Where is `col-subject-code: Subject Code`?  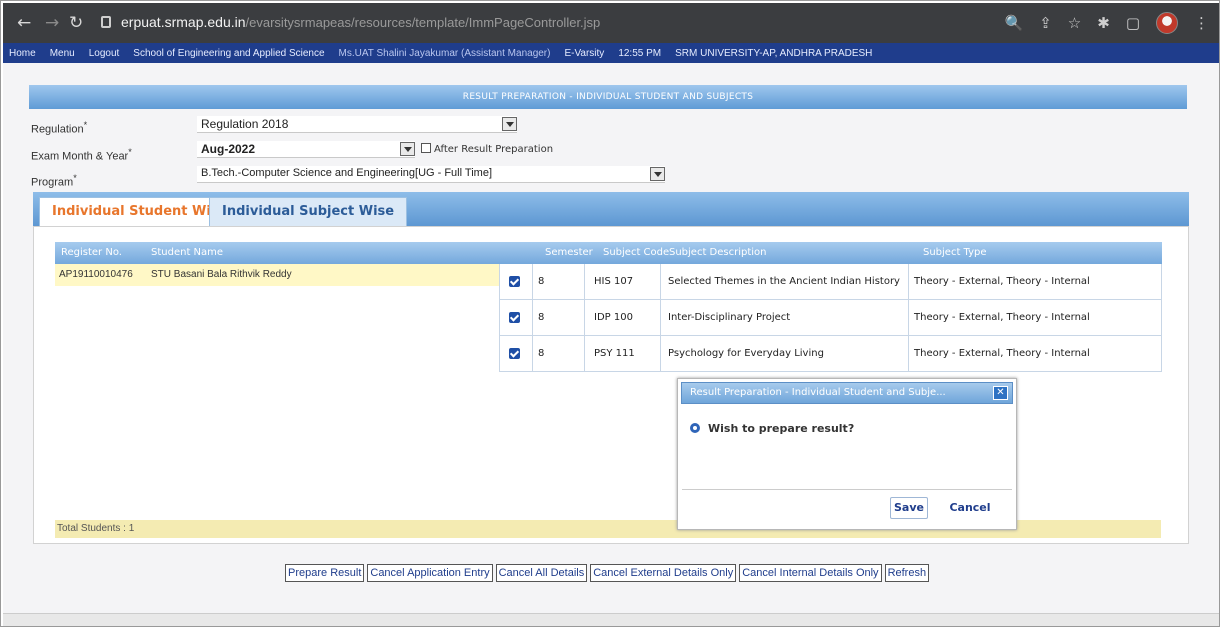
col-subject-code: Subject Code is located at coordinates (636, 252).